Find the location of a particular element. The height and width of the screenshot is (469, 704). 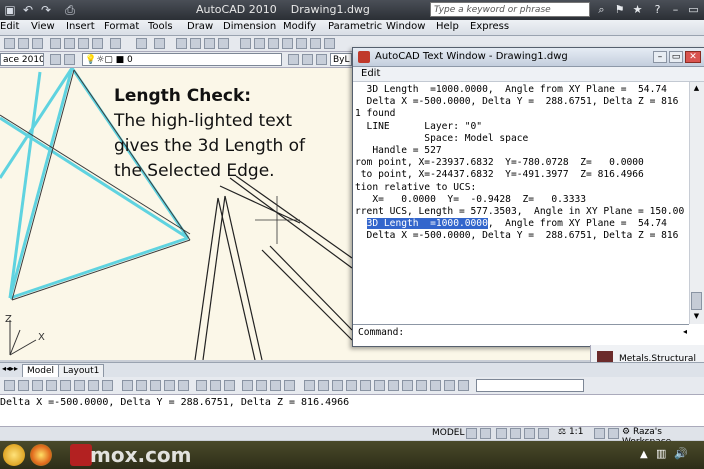

menu-view: View is located at coordinates (43, 26).